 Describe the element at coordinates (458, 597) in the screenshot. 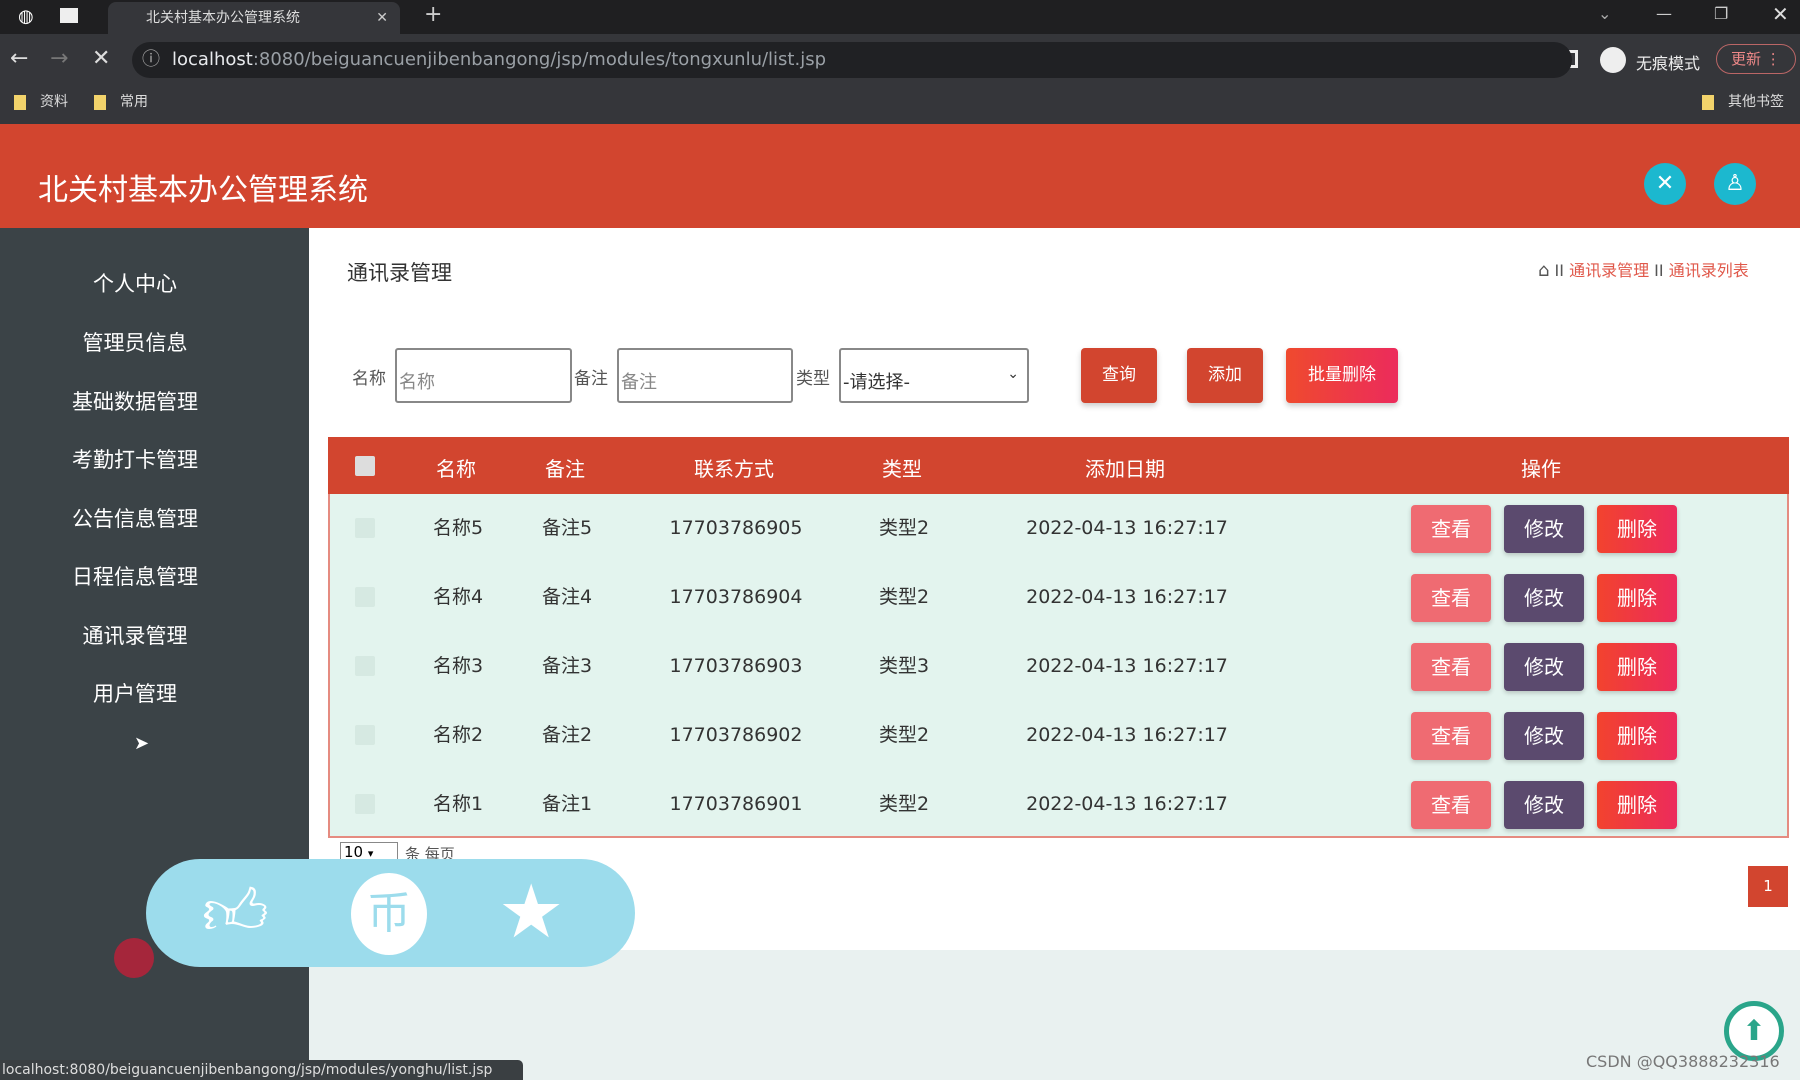

I see `cell-name: 名称4` at that location.